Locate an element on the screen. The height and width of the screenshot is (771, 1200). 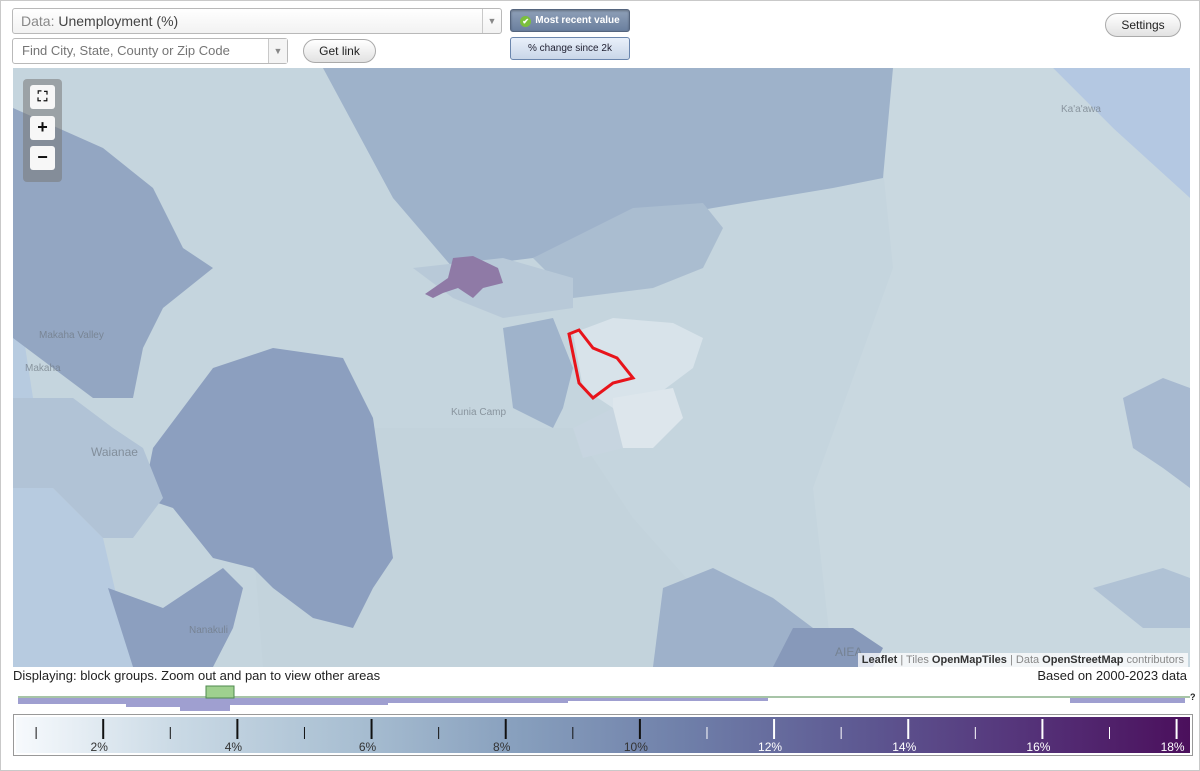
legend-help-icon: ? is located at coordinates (1193, 697).